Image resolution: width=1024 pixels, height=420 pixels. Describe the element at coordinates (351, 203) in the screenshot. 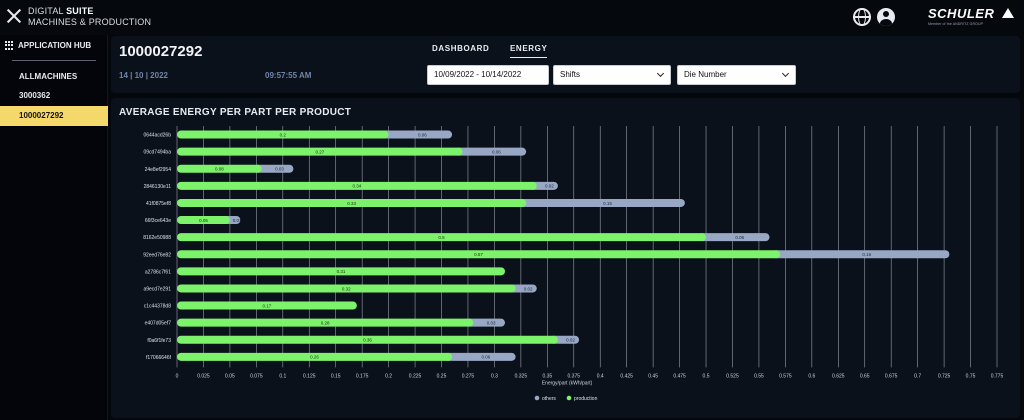

I see `production-value-label: 0.33` at that location.